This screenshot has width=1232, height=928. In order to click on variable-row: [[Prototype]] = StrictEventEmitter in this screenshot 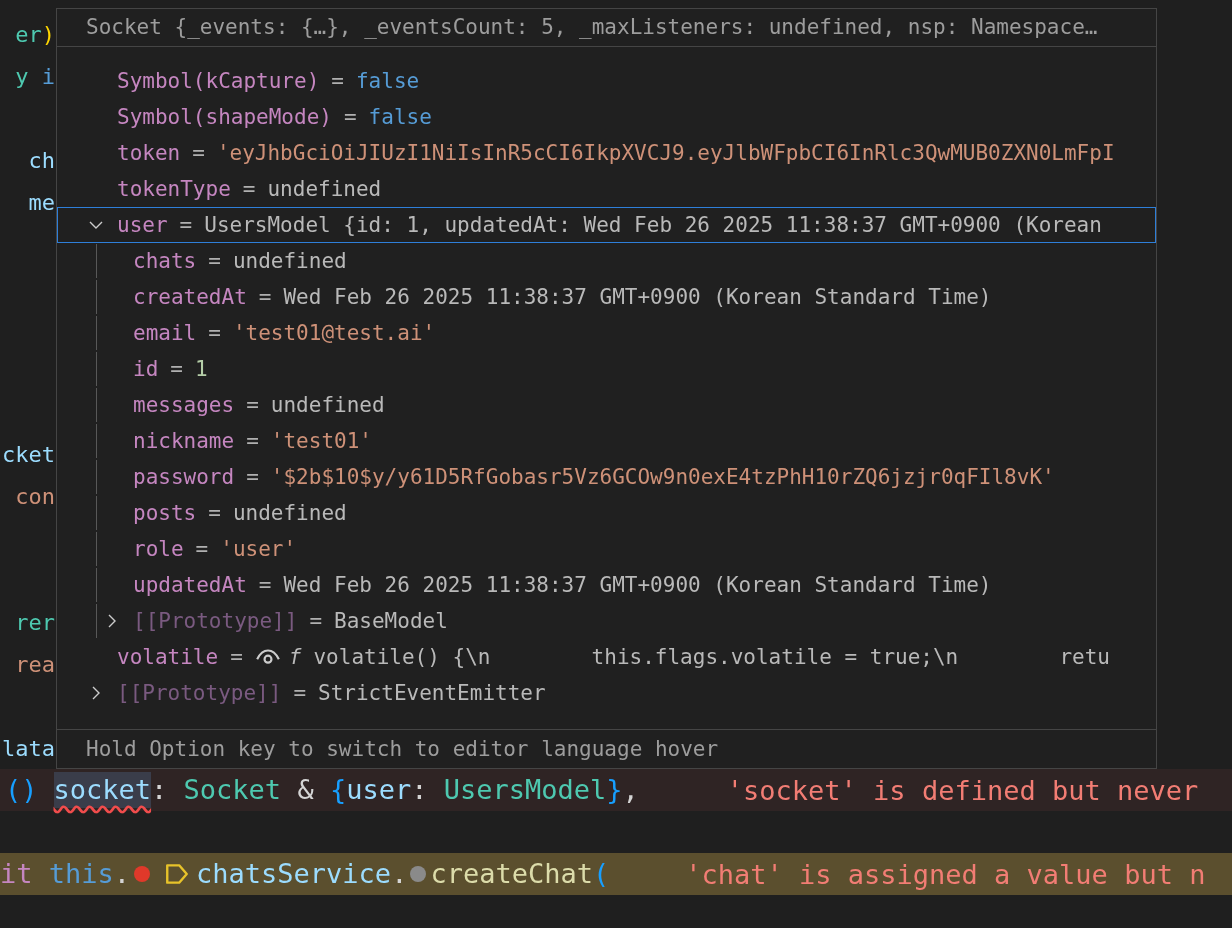, I will do `click(606, 693)`.